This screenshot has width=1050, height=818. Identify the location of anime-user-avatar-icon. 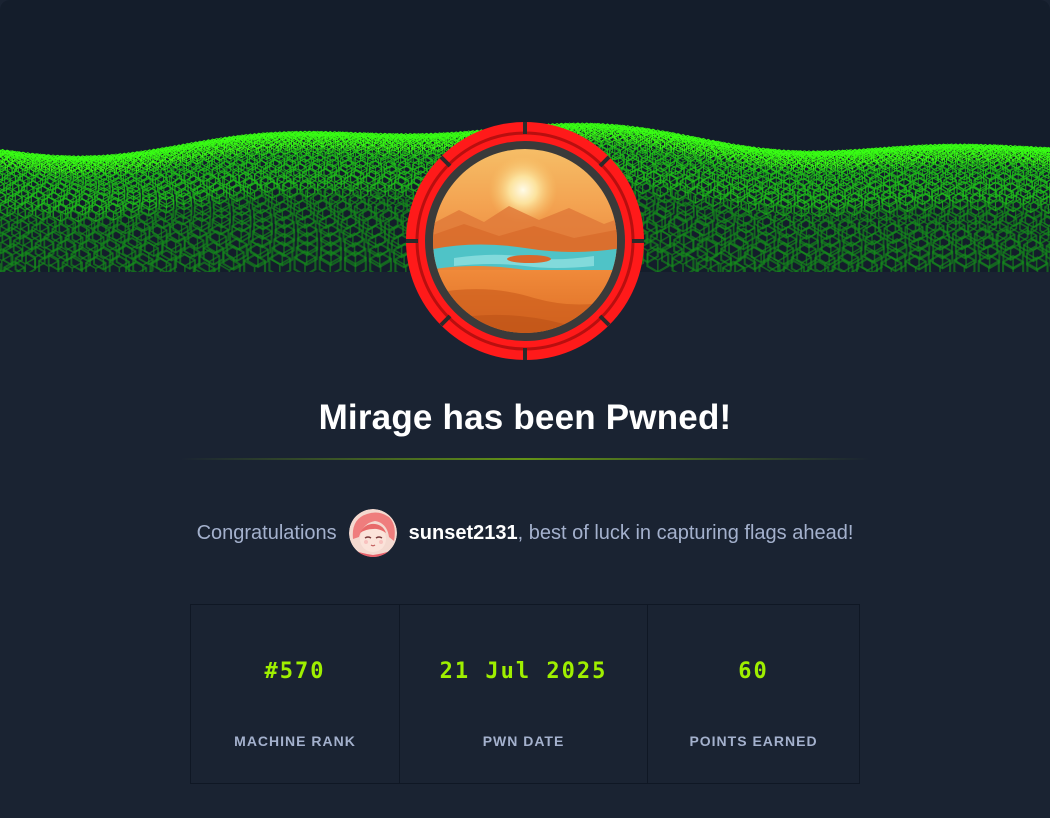
(372, 533).